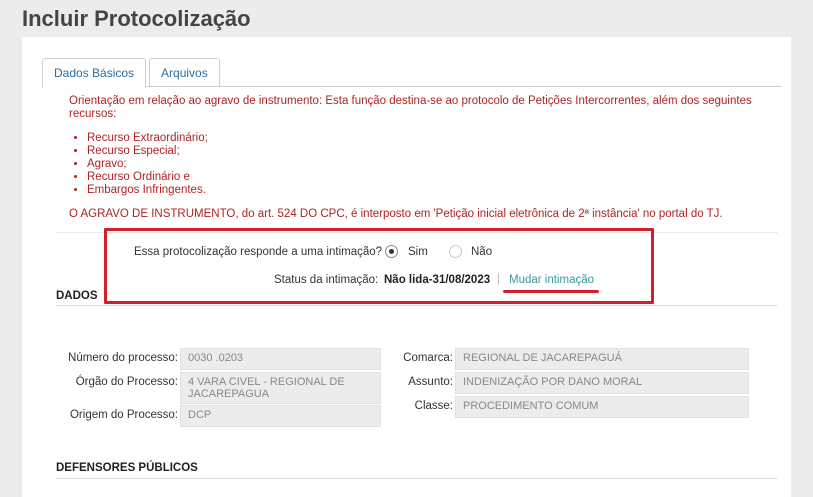 The height and width of the screenshot is (497, 813). Describe the element at coordinates (423, 177) in the screenshot. I see `list-item: Recurso Ordinário e` at that location.